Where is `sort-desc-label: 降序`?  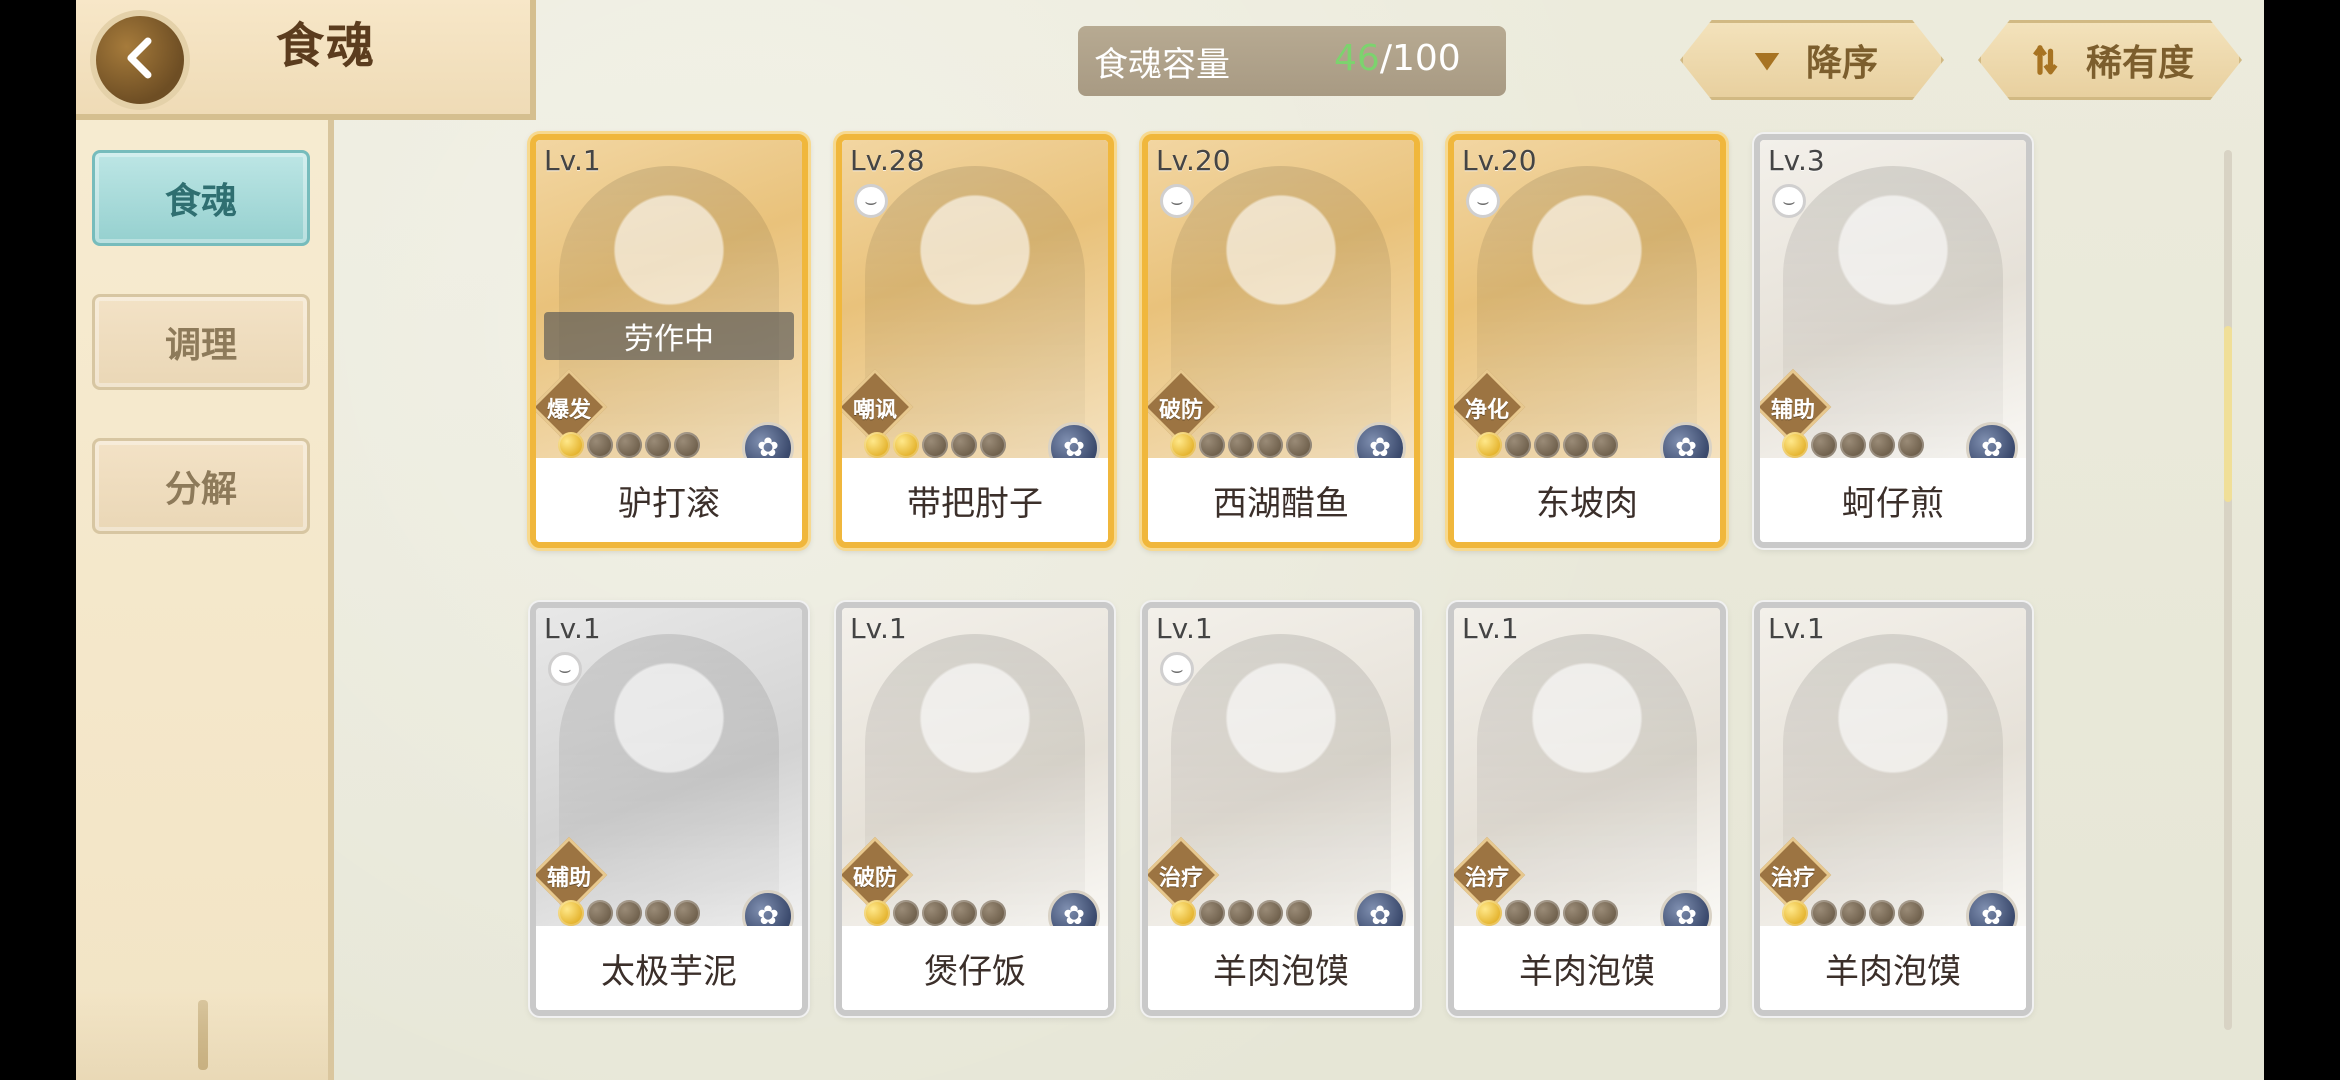
sort-desc-label: 降序 is located at coordinates (1841, 63).